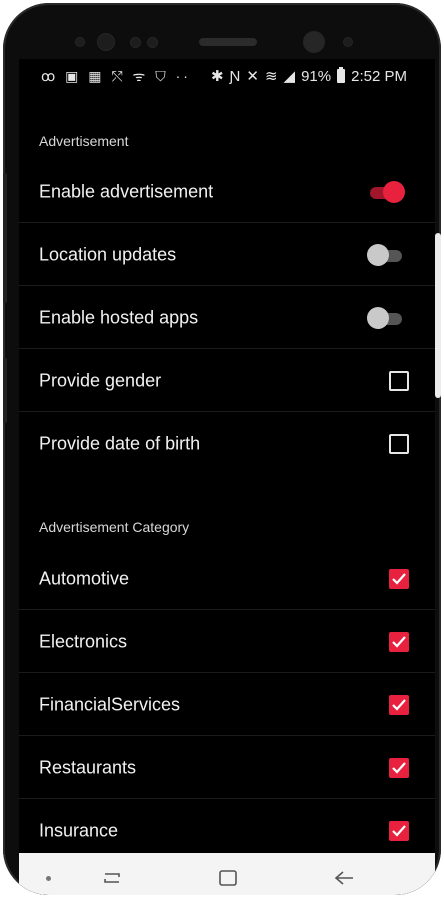 This screenshot has width=444, height=898. What do you see at coordinates (227, 444) in the screenshot?
I see `setting-row-provide-date-of-birth: Provide date of birth` at bounding box center [227, 444].